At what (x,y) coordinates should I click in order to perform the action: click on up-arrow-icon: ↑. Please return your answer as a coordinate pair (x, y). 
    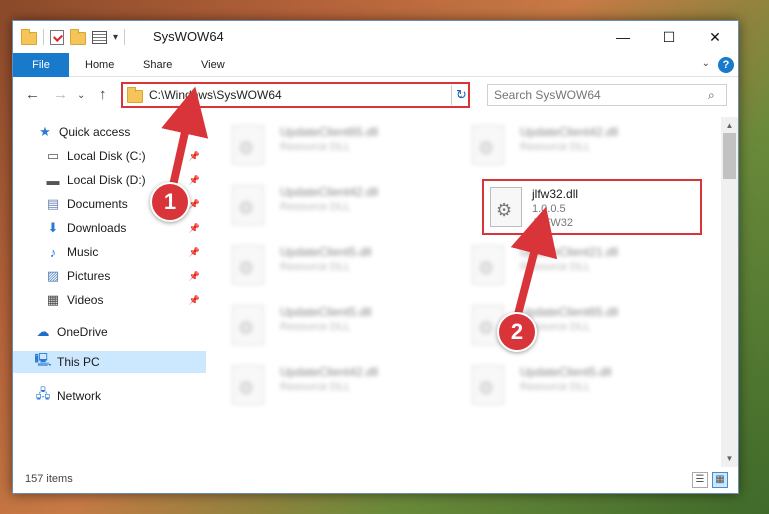
    Looking at the image, I should click on (103, 94).